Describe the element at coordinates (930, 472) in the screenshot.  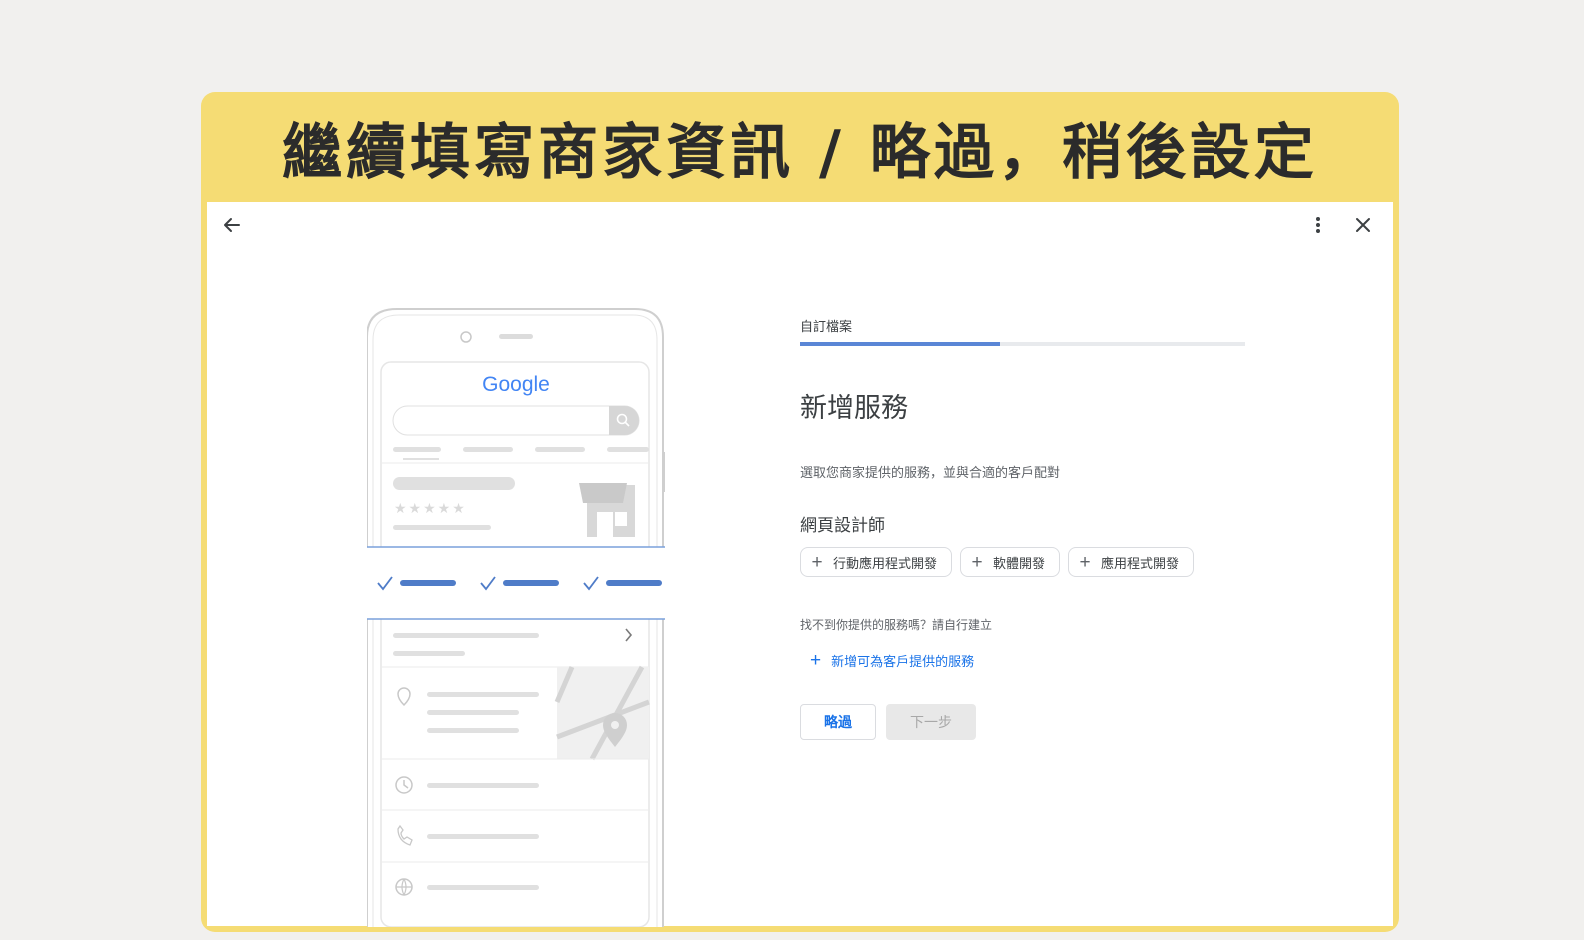
I see `subtitle: 選取您商家提供的服務，並與合適的客戶配對` at that location.